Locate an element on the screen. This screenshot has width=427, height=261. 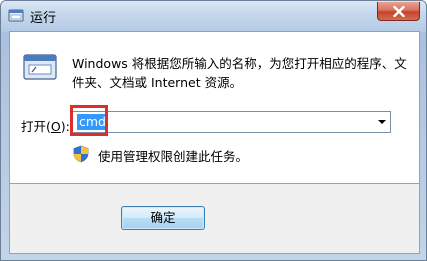
run-app-icon is located at coordinates (16, 15).